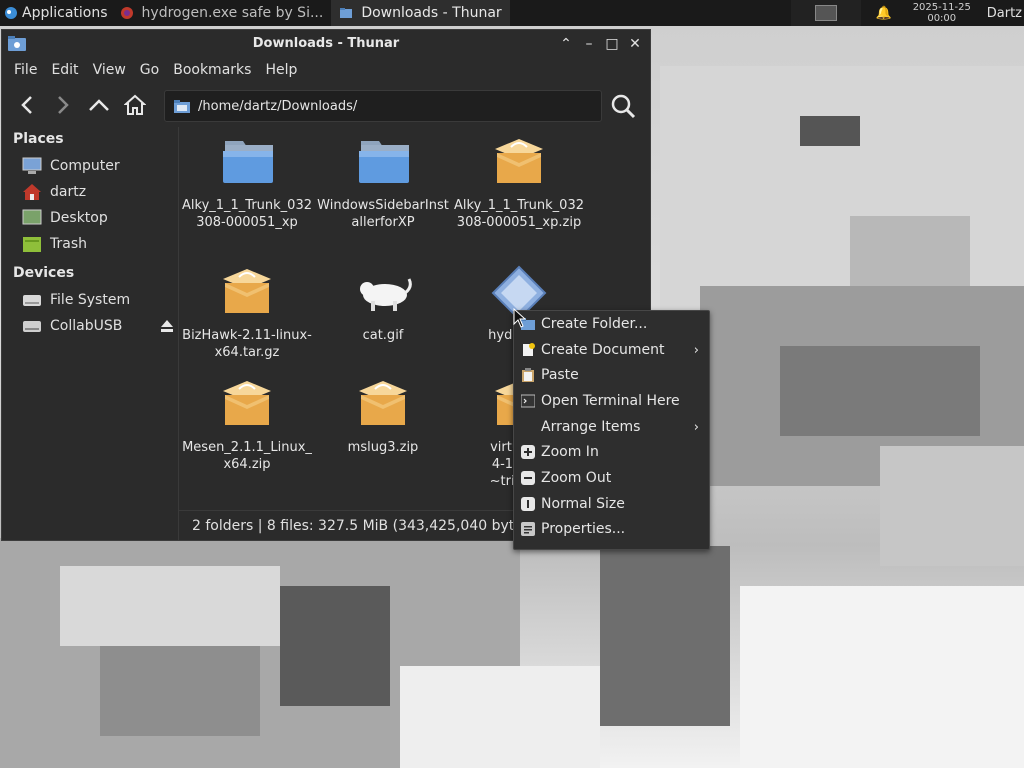 The width and height of the screenshot is (1024, 768). Describe the element at coordinates (32, 326) in the screenshot. I see `usb-drive-icon` at that location.